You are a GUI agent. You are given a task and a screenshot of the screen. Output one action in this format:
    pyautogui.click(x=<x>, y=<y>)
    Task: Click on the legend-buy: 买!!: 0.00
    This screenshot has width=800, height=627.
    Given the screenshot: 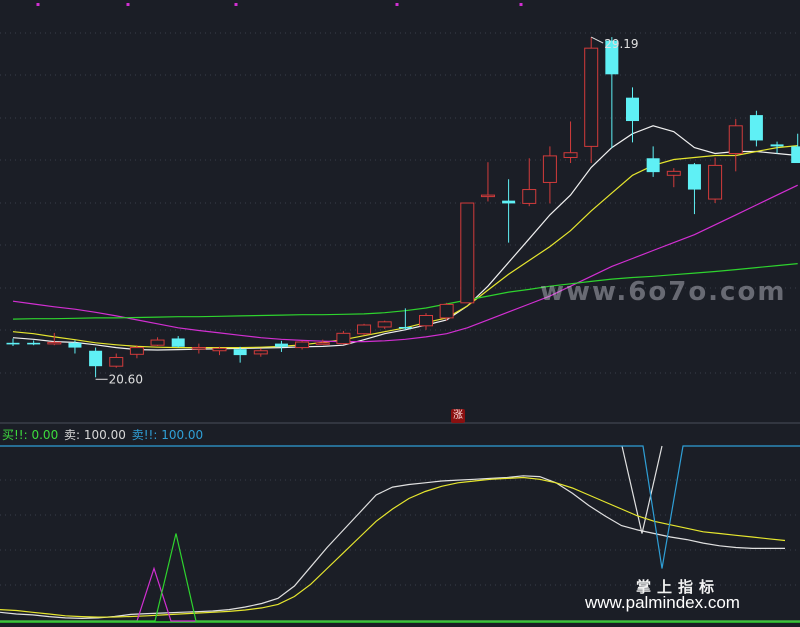 What is the action you would take?
    pyautogui.click(x=30, y=435)
    